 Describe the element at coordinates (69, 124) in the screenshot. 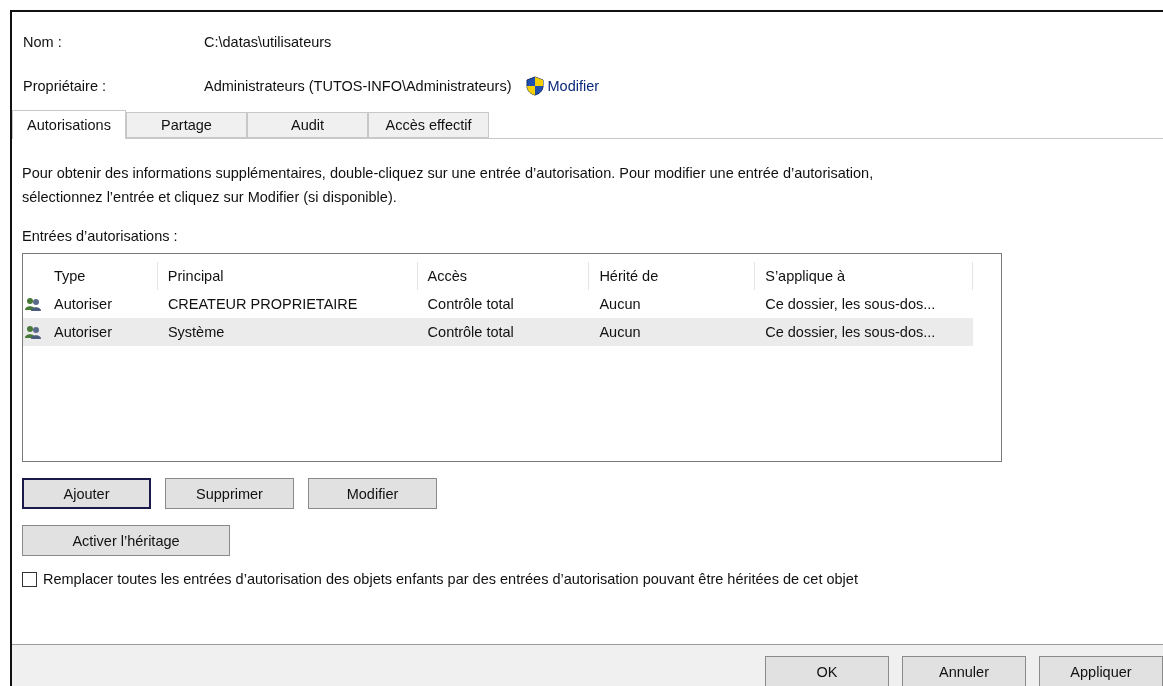

I see `tab: Autorisations` at that location.